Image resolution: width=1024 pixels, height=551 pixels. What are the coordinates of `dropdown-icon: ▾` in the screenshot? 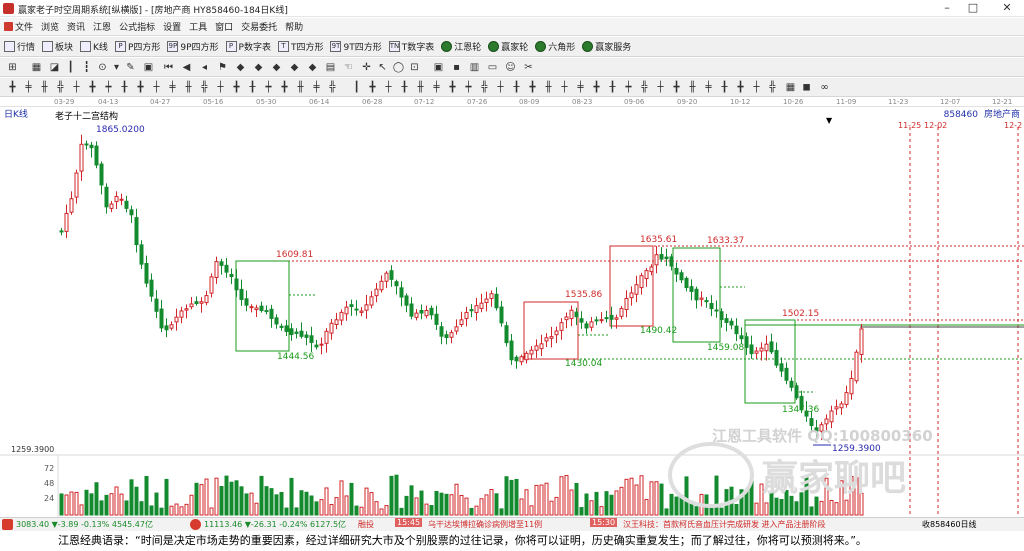 It's located at (116, 67).